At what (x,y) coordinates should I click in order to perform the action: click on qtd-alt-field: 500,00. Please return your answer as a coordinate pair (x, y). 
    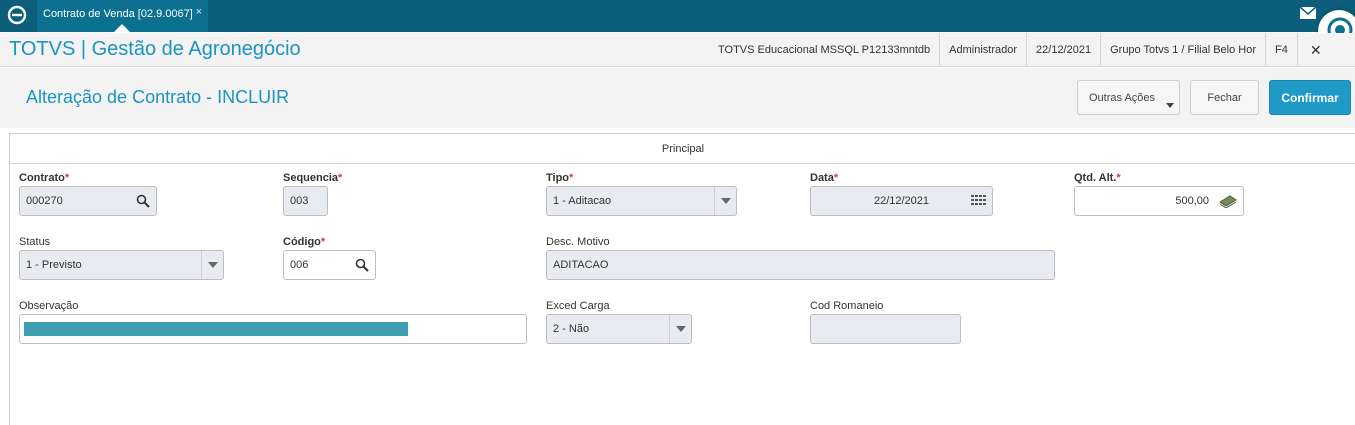
    Looking at the image, I should click on (1159, 201).